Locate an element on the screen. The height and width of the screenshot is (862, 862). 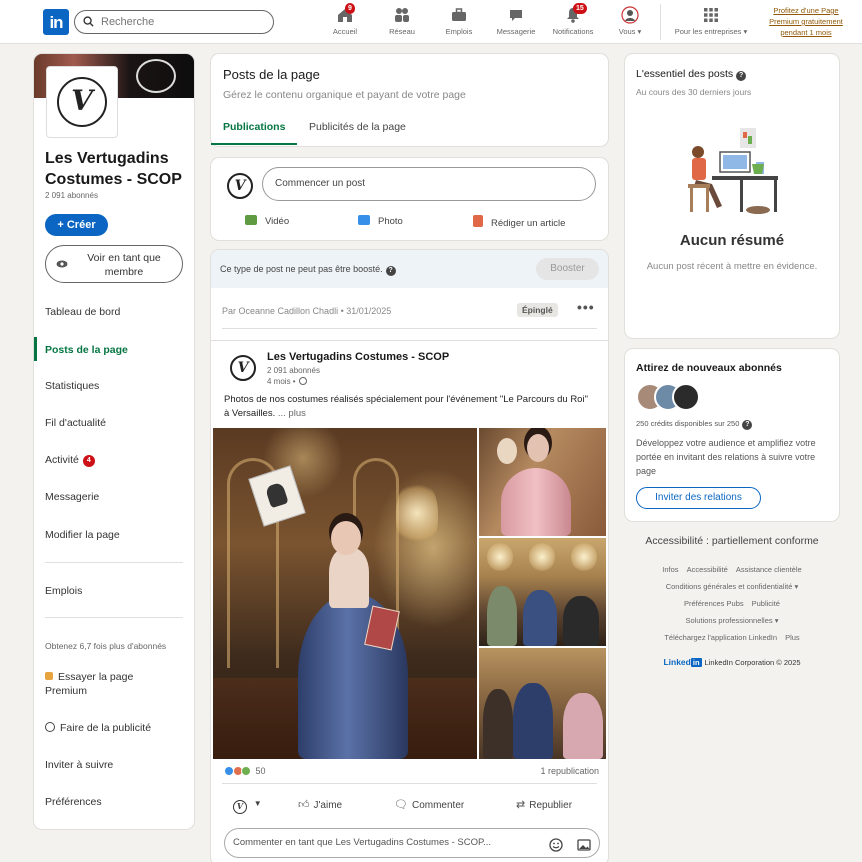
emoji-icon is located at coordinates (556, 844).